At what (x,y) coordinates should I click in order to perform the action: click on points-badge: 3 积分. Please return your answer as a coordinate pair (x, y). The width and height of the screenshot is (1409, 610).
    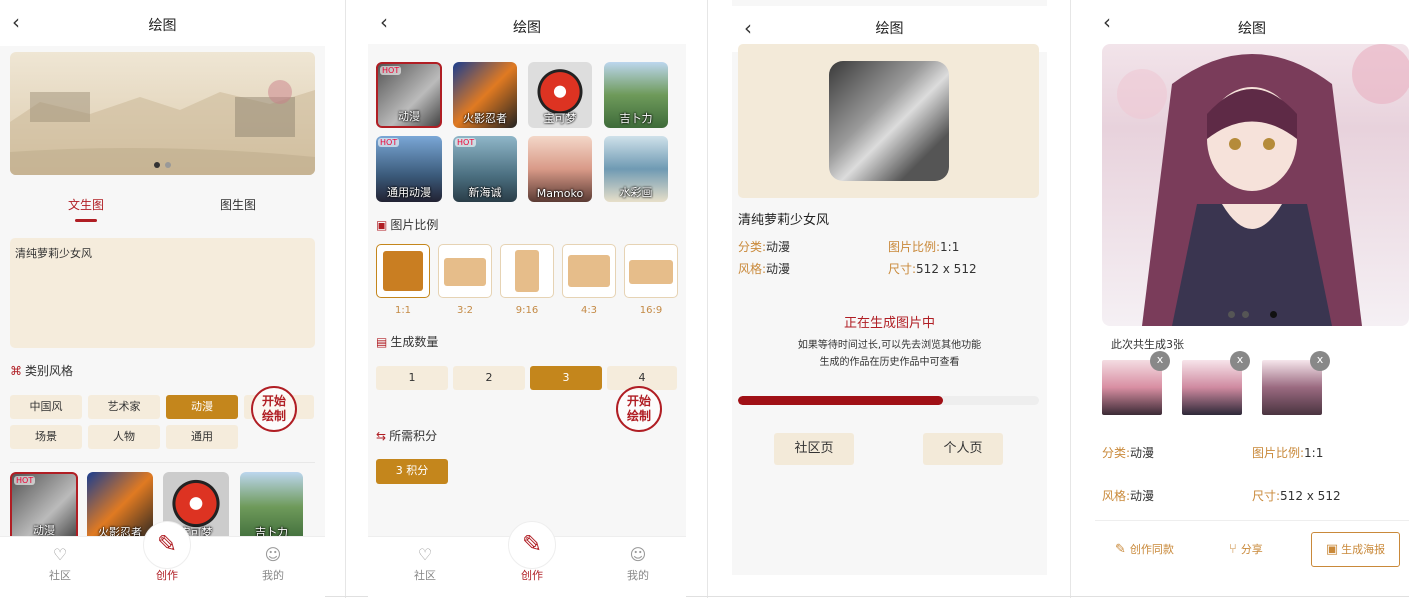
    Looking at the image, I should click on (412, 471).